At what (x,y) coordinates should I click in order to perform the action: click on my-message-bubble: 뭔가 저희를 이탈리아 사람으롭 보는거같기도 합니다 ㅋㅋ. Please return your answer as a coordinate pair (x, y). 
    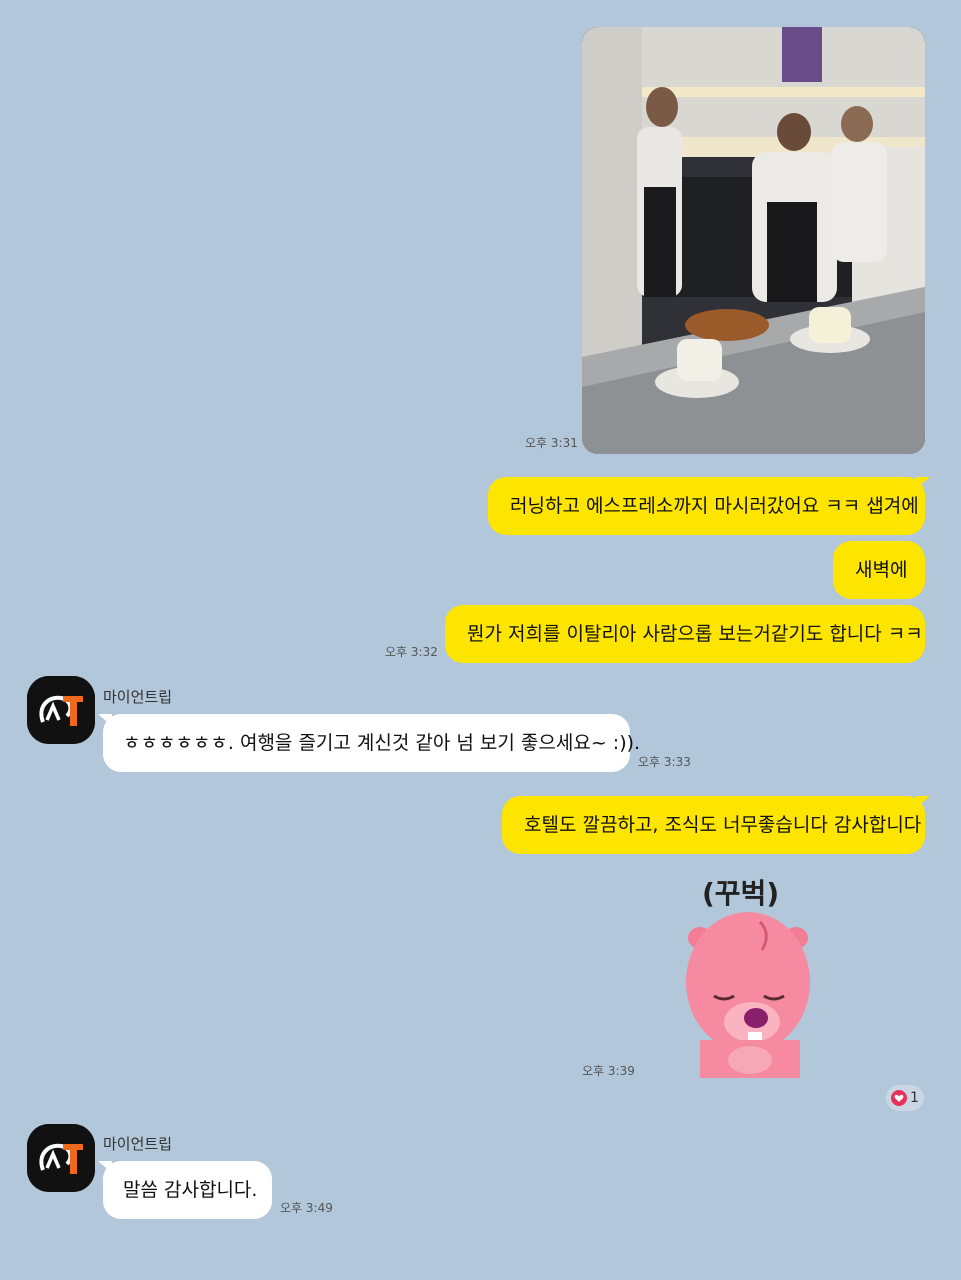
    Looking at the image, I should click on (685, 634).